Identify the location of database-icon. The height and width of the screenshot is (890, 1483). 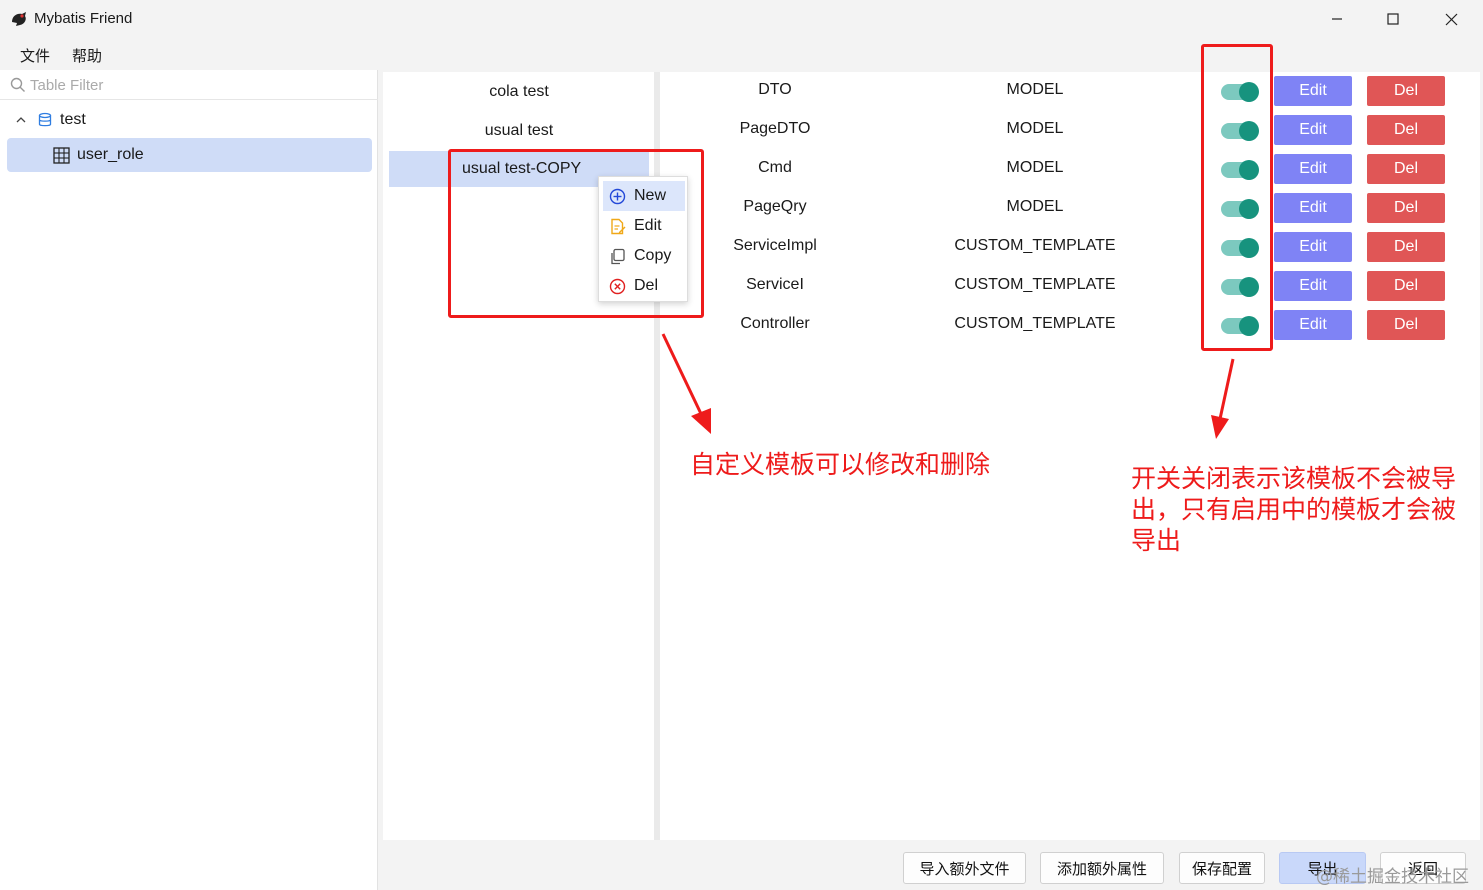
(45, 119).